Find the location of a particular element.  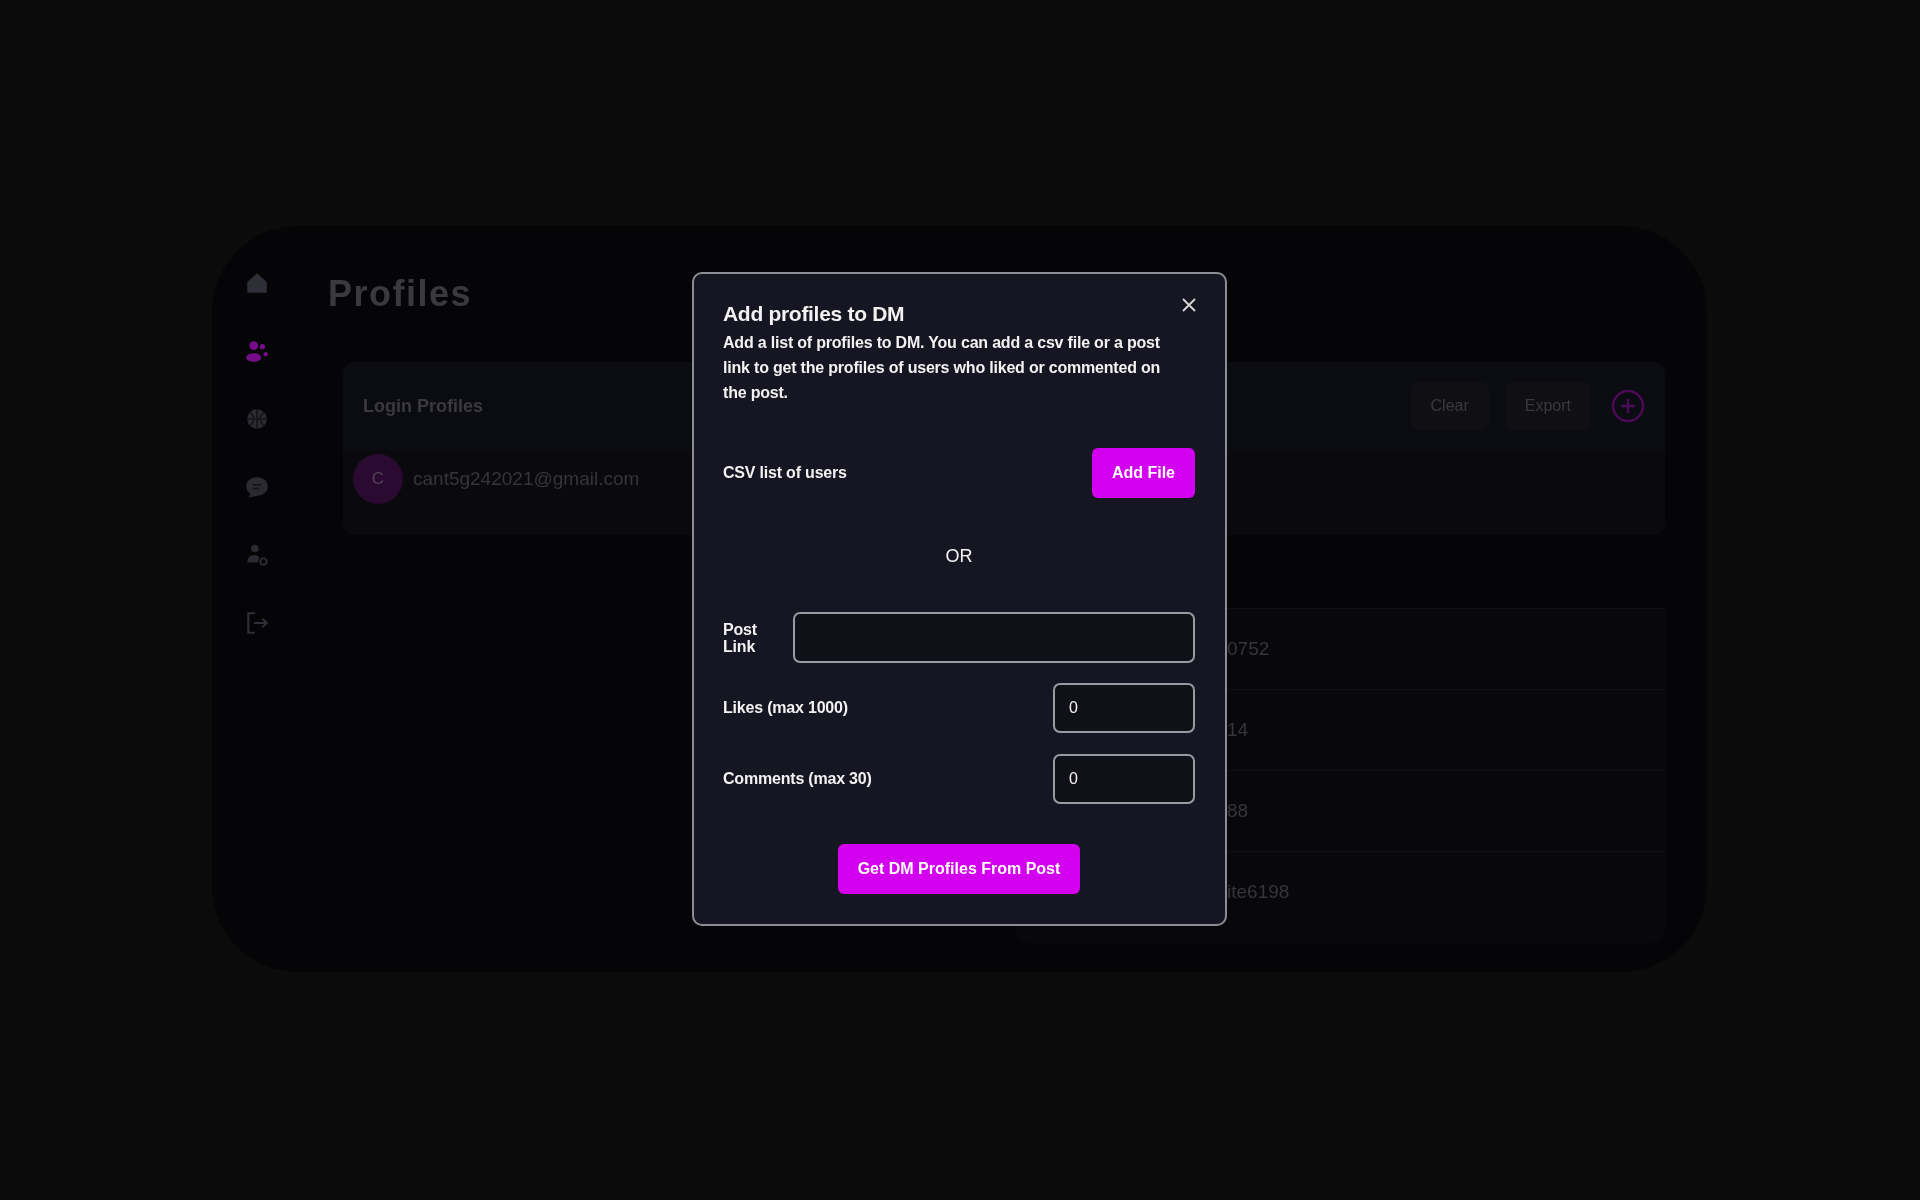

add-file-button: Add File is located at coordinates (1143, 473).